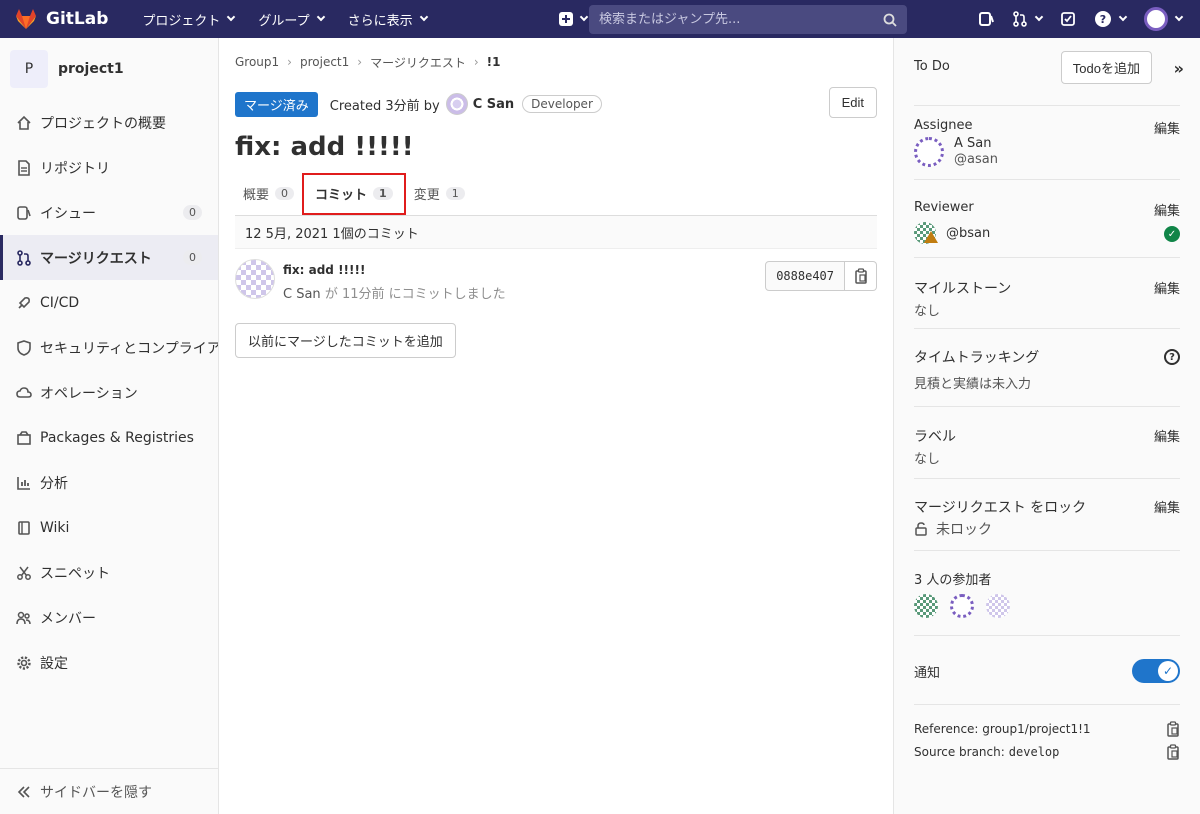 The width and height of the screenshot is (1200, 814). I want to click on todos-nav-button, so click(1068, 19).